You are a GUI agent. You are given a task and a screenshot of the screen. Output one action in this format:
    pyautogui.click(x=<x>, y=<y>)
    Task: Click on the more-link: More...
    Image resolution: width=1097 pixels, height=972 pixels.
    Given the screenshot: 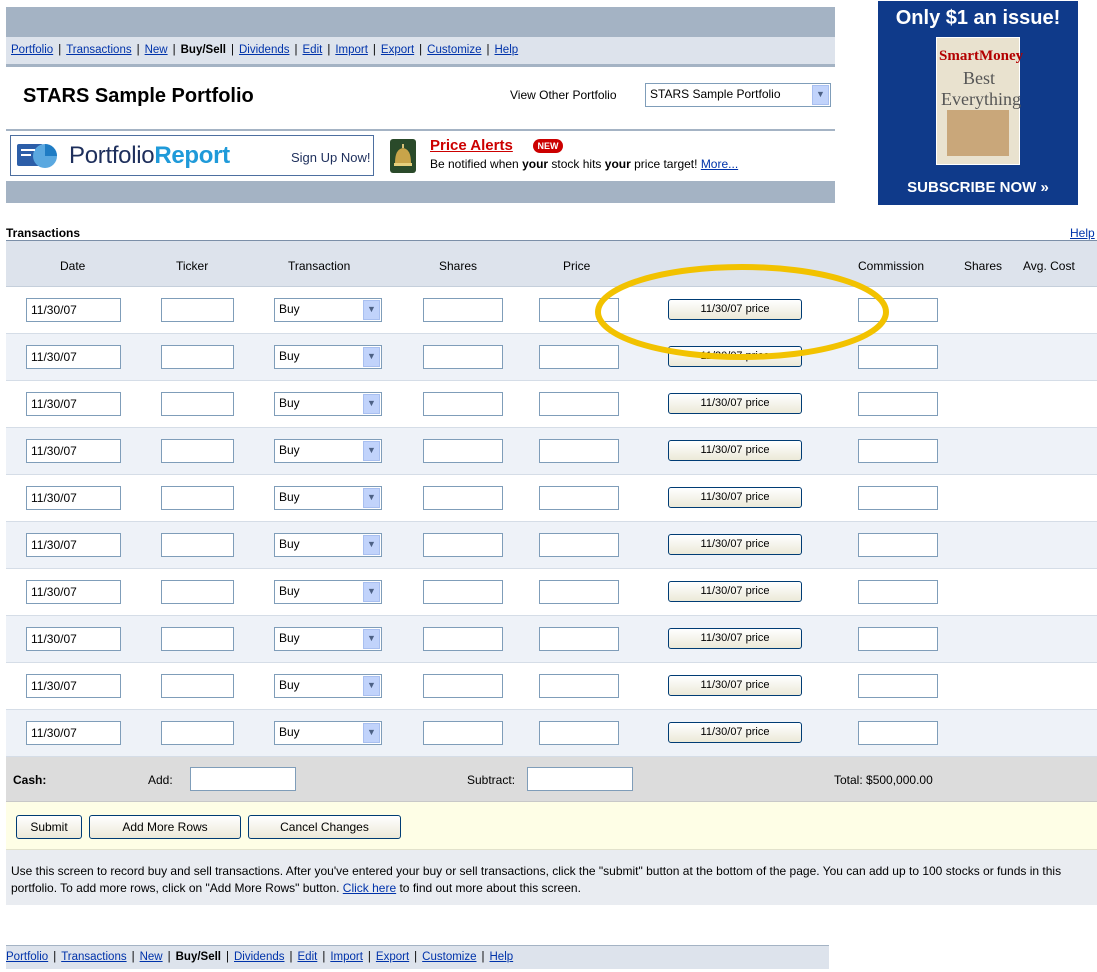 What is the action you would take?
    pyautogui.click(x=719, y=164)
    